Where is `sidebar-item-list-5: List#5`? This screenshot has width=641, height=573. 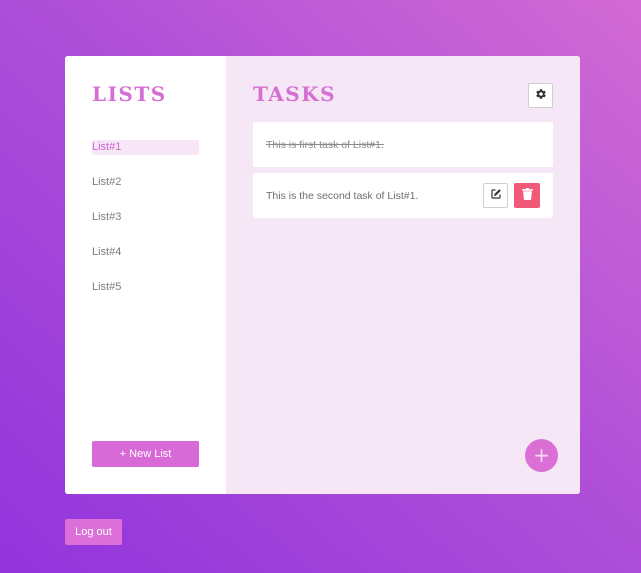
sidebar-item-list-5: List#5 is located at coordinates (145, 287).